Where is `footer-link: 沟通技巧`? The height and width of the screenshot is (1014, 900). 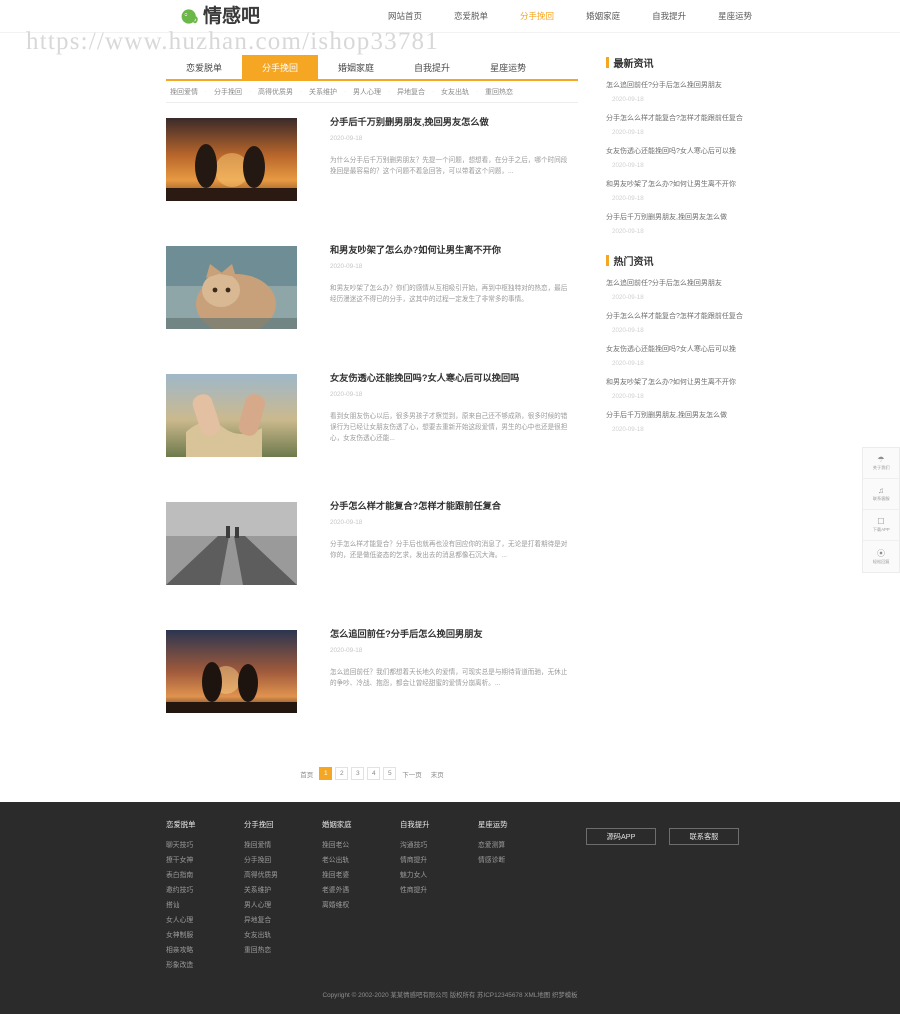
footer-link: 沟通技巧 is located at coordinates (439, 846).